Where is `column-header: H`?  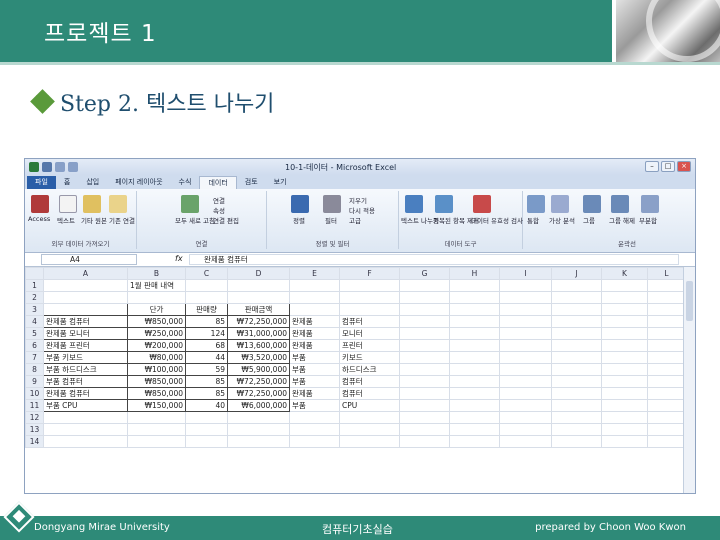 column-header: H is located at coordinates (474, 273).